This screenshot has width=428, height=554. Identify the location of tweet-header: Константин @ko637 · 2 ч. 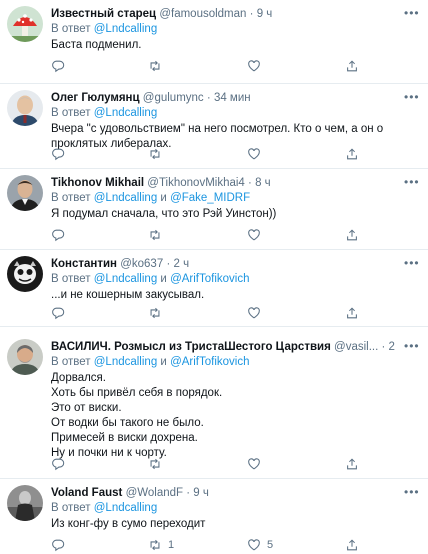
(224, 264).